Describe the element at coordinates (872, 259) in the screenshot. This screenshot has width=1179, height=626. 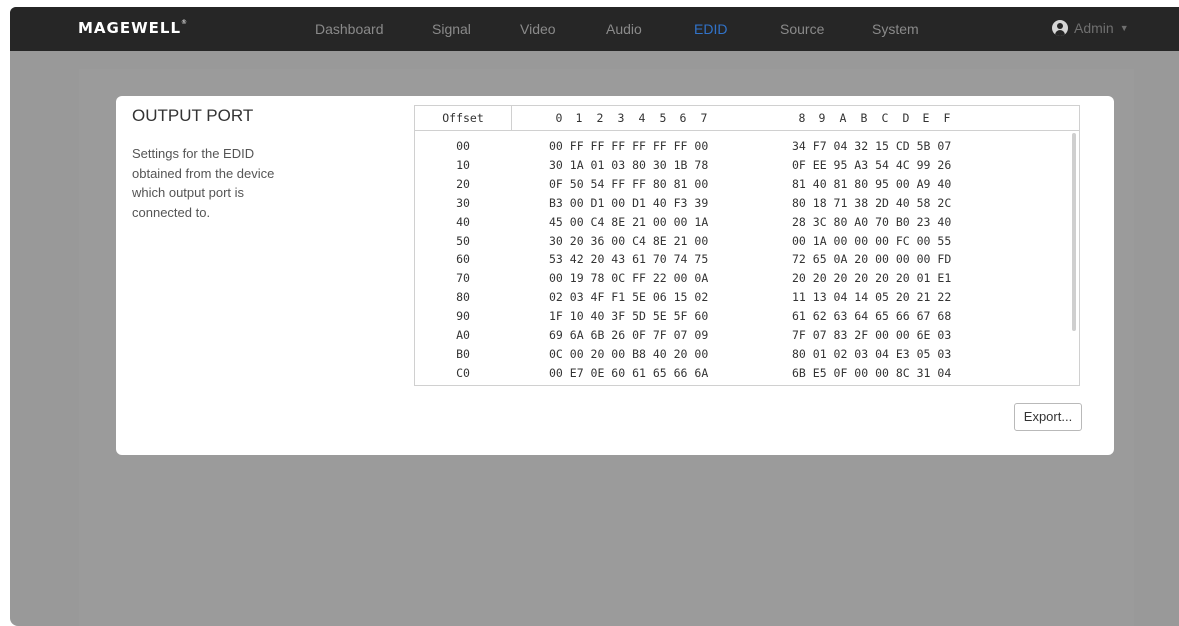
I see `row-bytes-high: 72 65 0A 20 00 00 00 FD` at that location.